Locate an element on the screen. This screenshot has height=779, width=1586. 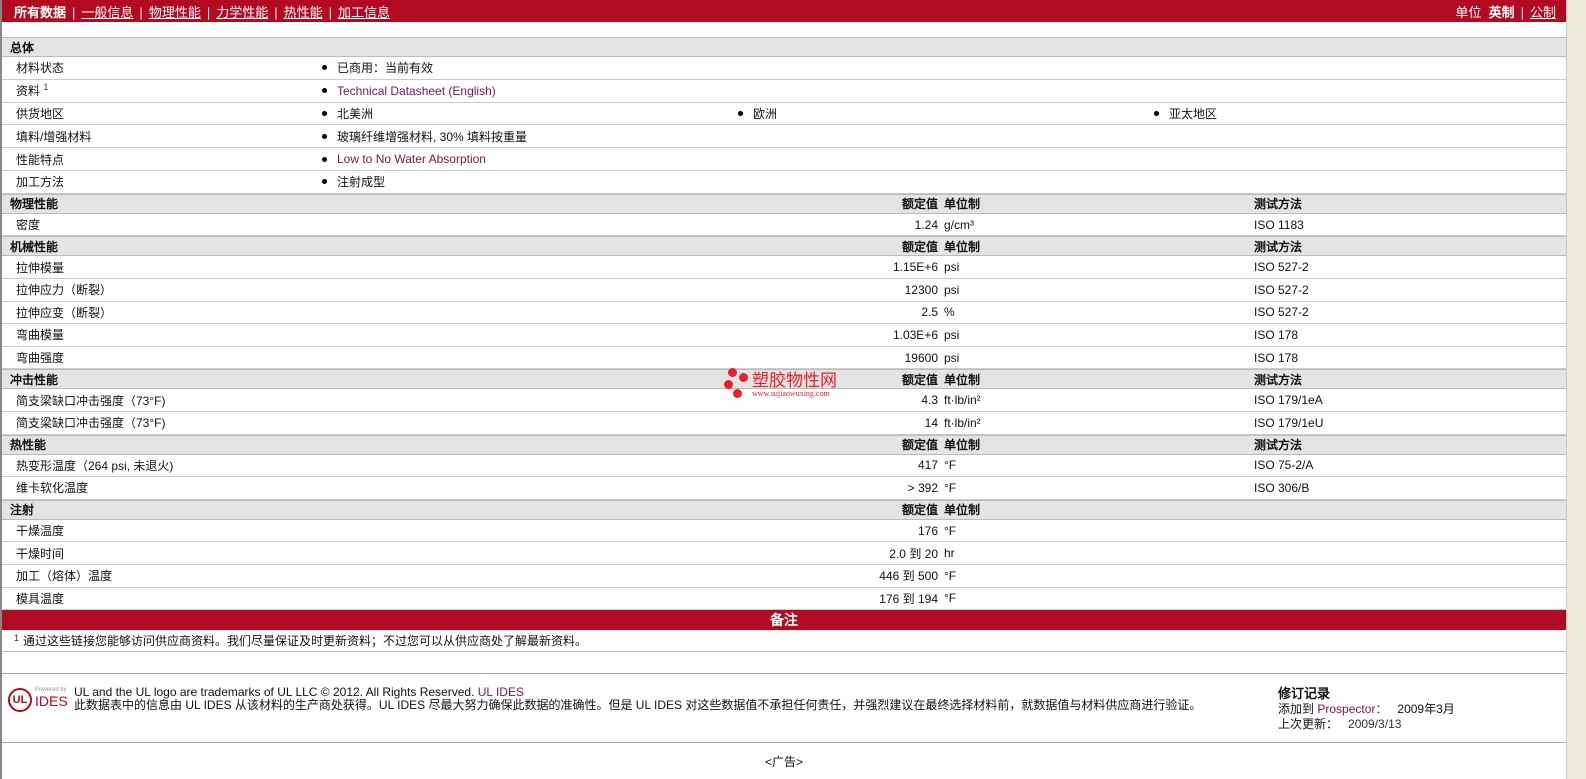
row-label-text: 填料/增强材料 is located at coordinates (54, 136).